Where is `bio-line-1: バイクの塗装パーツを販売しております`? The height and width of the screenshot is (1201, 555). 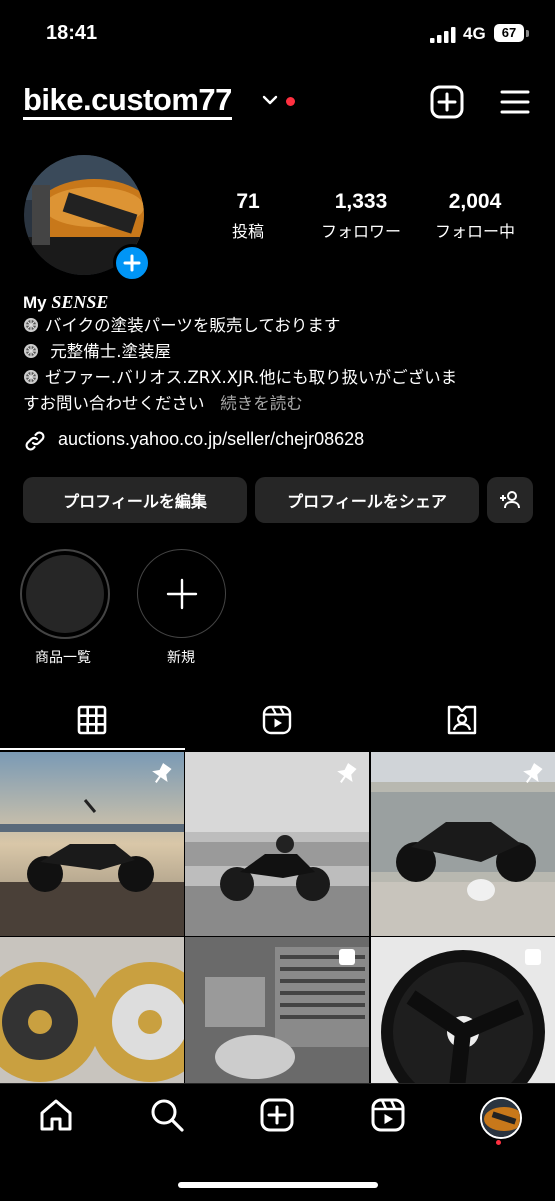 bio-line-1: バイクの塗装パーツを販売しております is located at coordinates (181, 326).